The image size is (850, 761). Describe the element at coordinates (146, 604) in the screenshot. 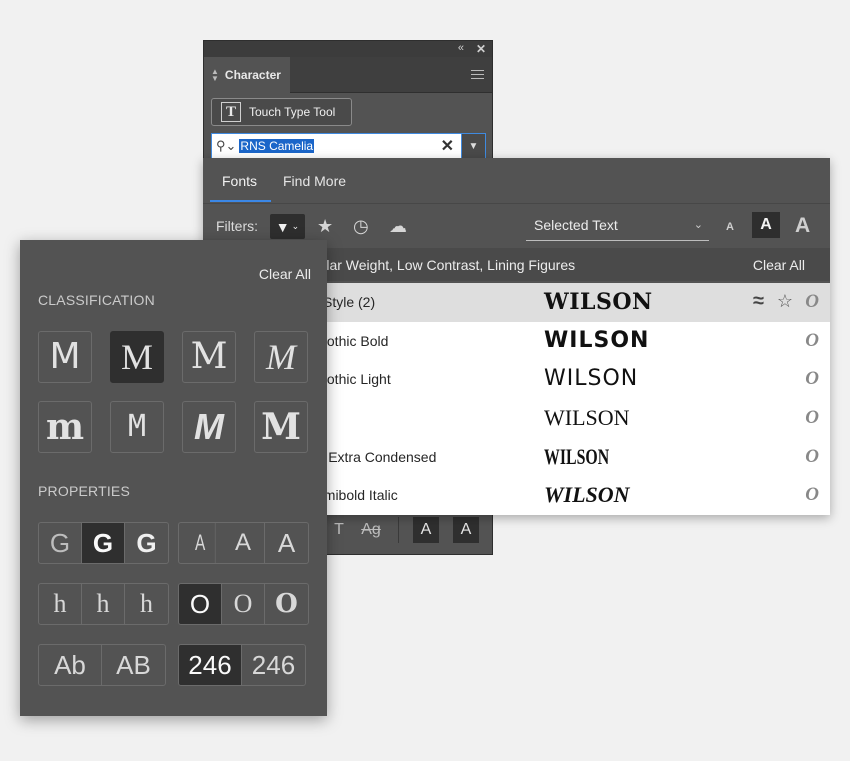

I see `xheight-high: h` at that location.